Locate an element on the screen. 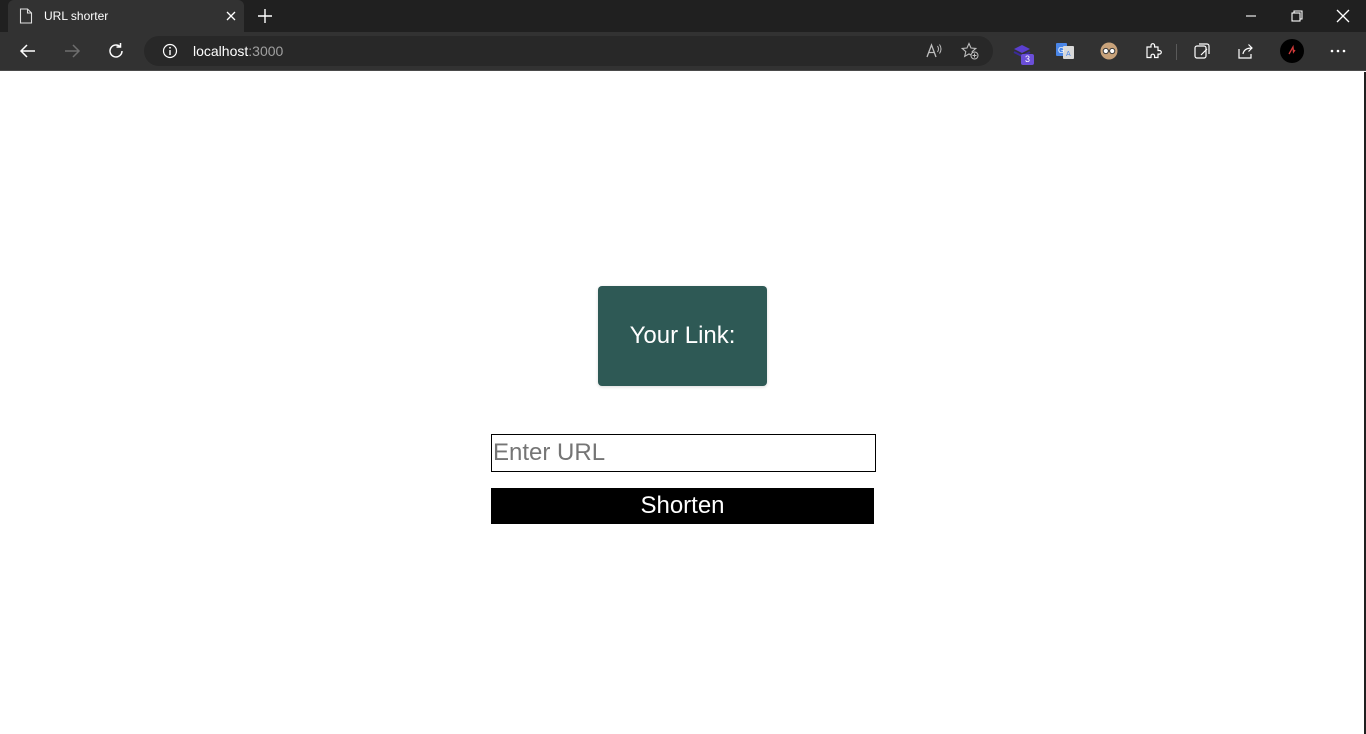 The width and height of the screenshot is (1366, 734). more-icon is located at coordinates (1338, 51).